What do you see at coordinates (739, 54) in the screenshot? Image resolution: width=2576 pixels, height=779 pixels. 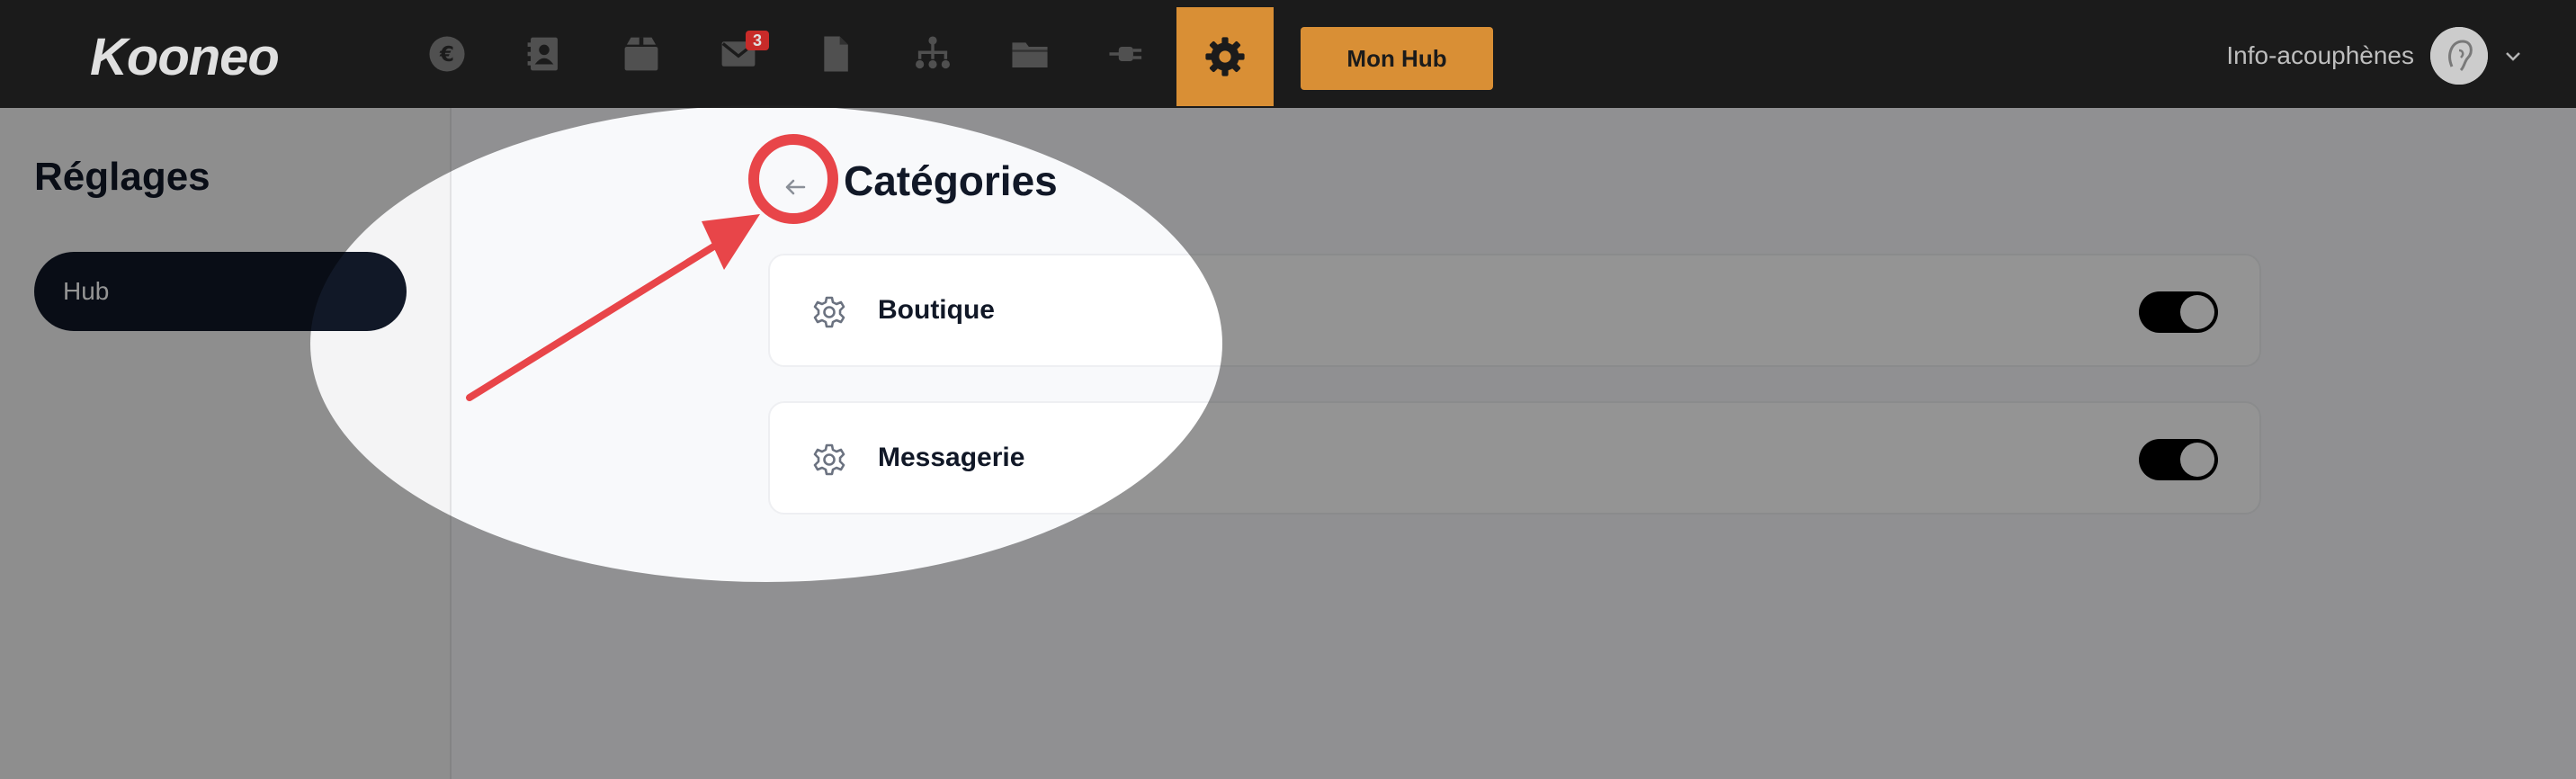 I see `mail-icon: 3` at bounding box center [739, 54].